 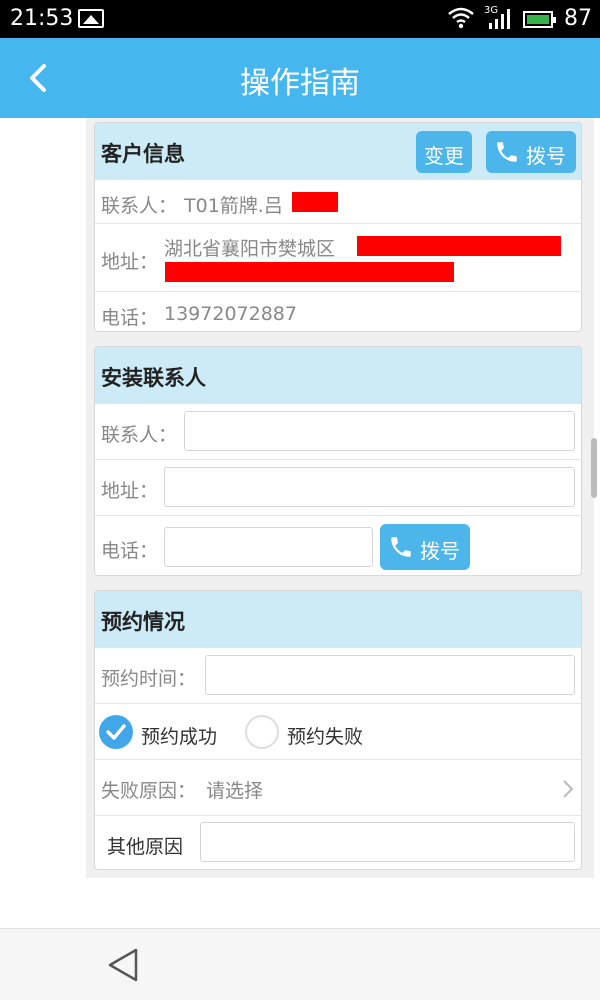 What do you see at coordinates (338, 787) in the screenshot?
I see `fail-reason-row: 失败原因： 请选择` at bounding box center [338, 787].